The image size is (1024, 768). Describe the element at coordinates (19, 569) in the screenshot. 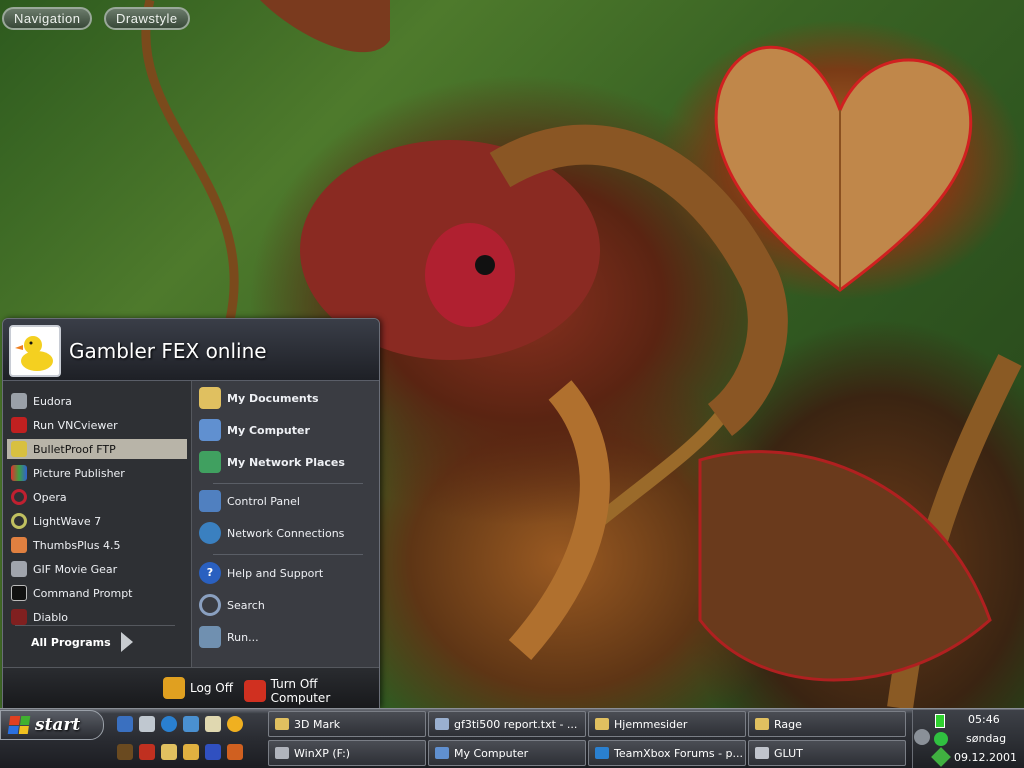

I see `gif-movie-gear-icon` at that location.